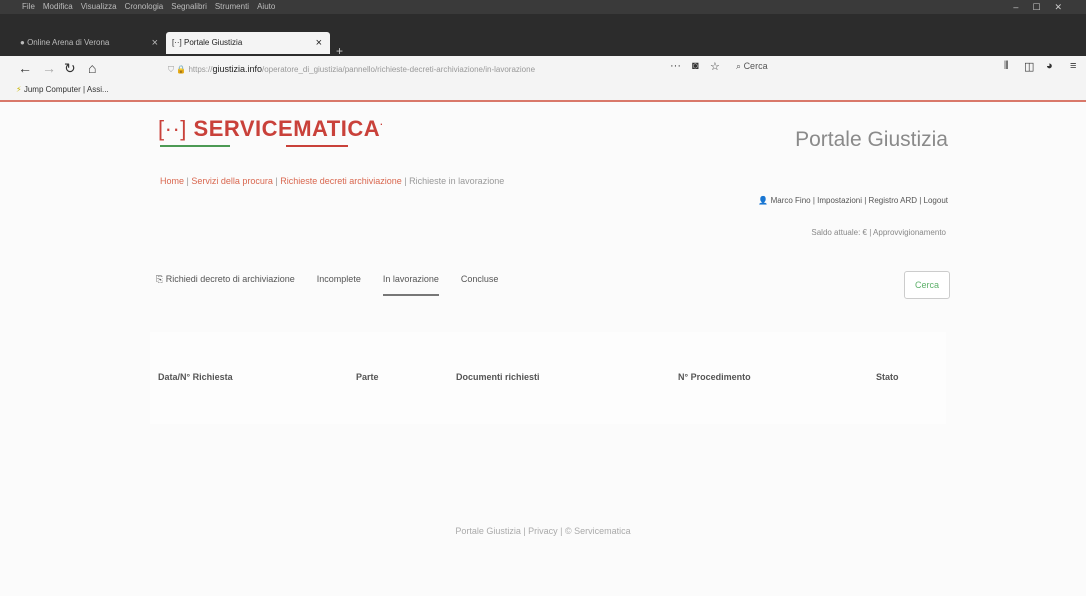 Image resolution: width=1086 pixels, height=596 pixels. I want to click on logo-bracket-icon: [··], so click(172, 128).